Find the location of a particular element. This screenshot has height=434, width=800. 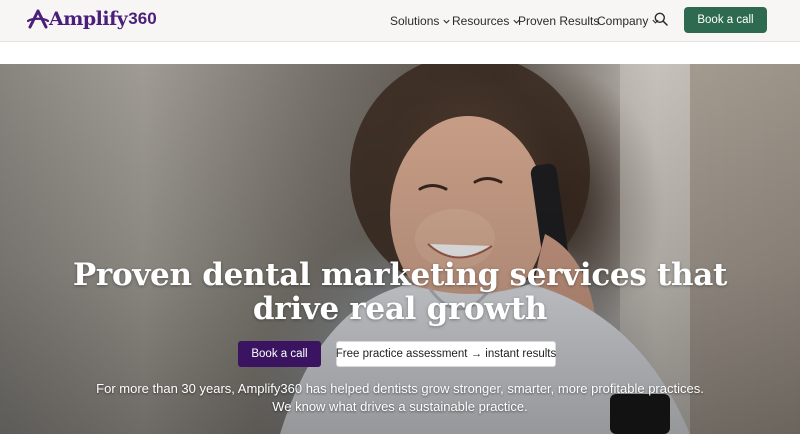

nav-label: Resources is located at coordinates (481, 21).